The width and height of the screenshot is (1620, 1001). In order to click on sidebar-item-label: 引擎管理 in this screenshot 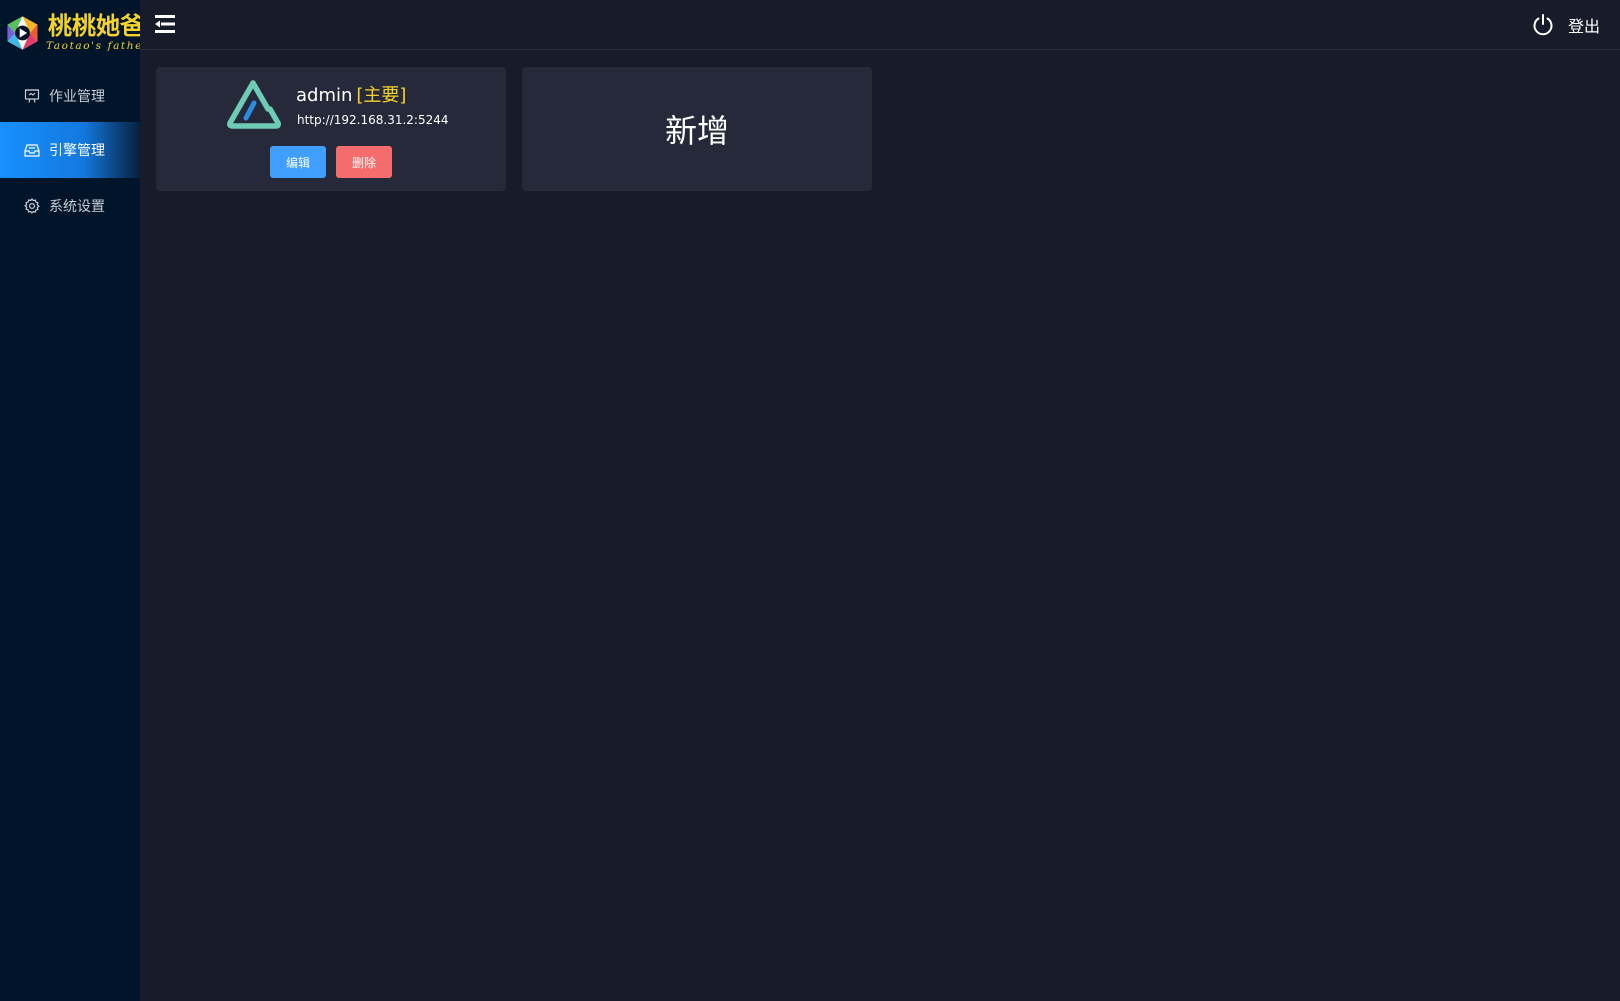, I will do `click(77, 151)`.